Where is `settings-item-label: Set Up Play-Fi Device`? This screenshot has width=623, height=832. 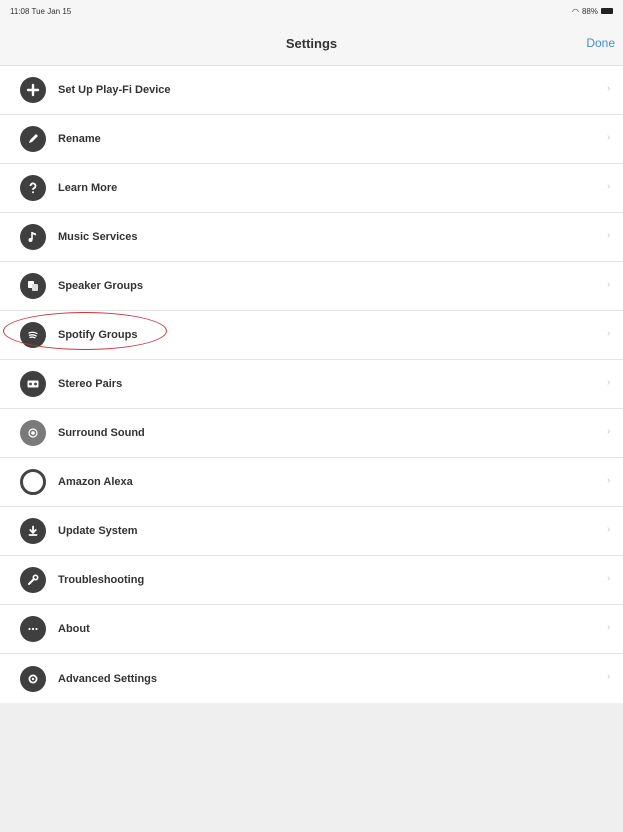 settings-item-label: Set Up Play-Fi Device is located at coordinates (114, 90).